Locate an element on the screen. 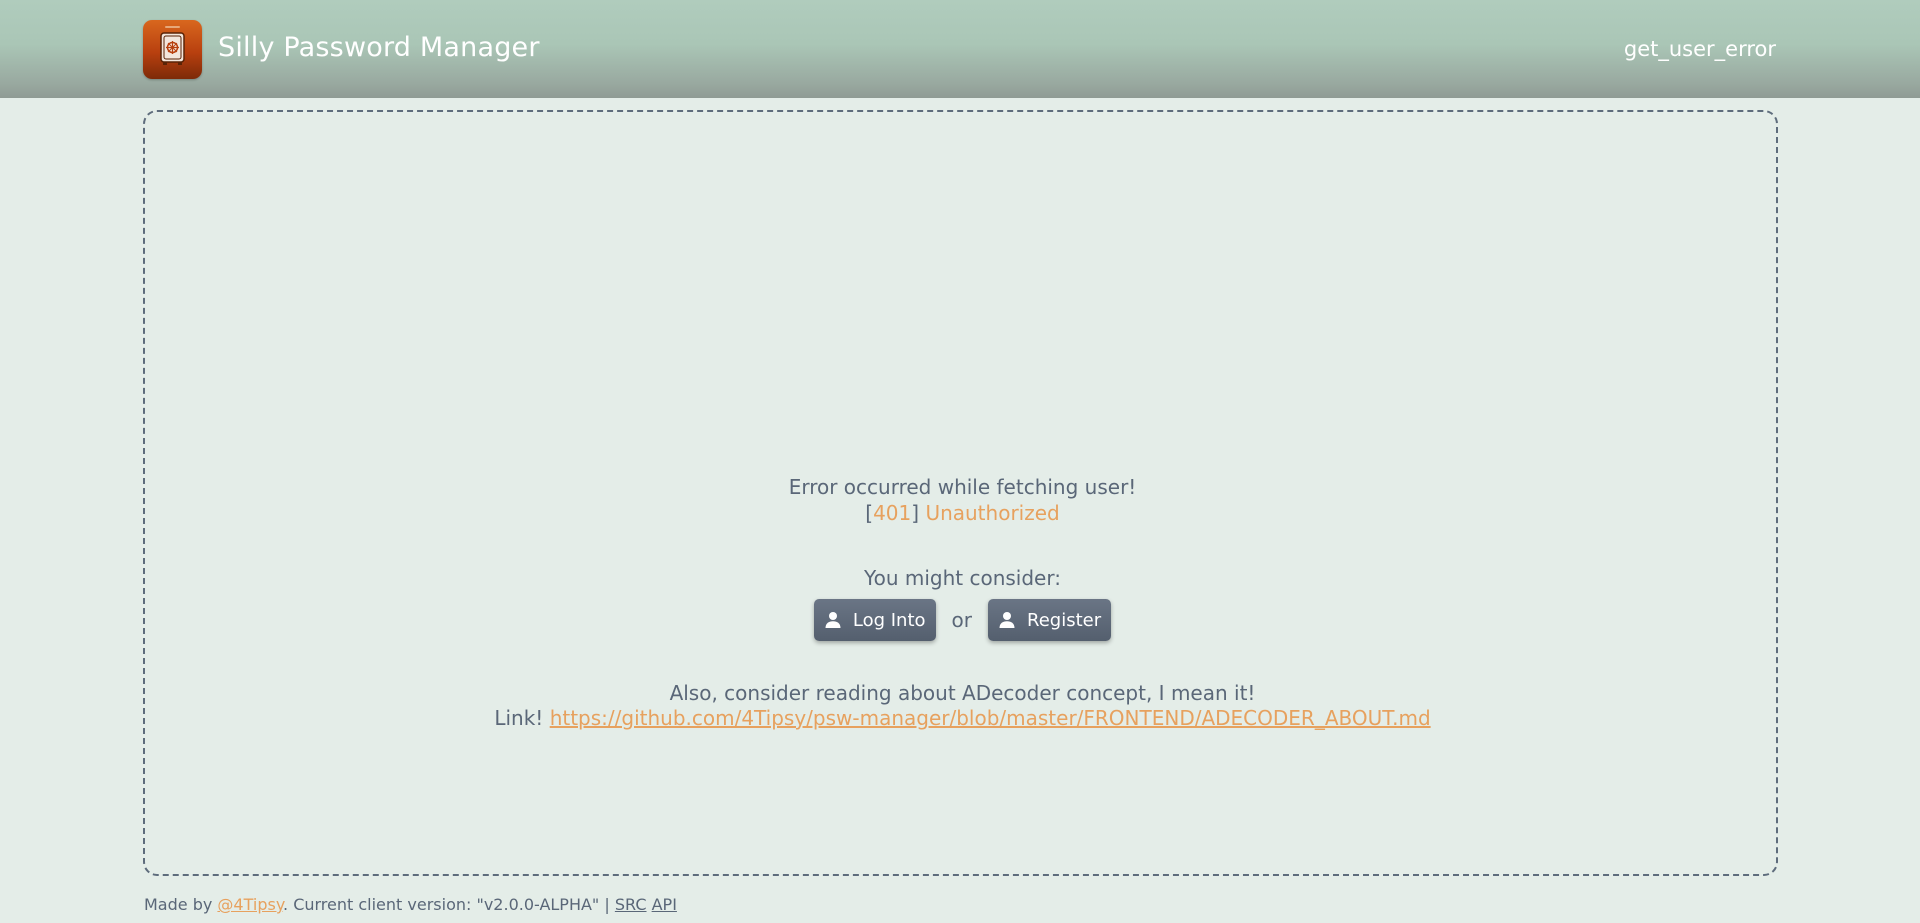 The height and width of the screenshot is (923, 1920). app-header: Silly Password Manager get_user_error is located at coordinates (960, 49).